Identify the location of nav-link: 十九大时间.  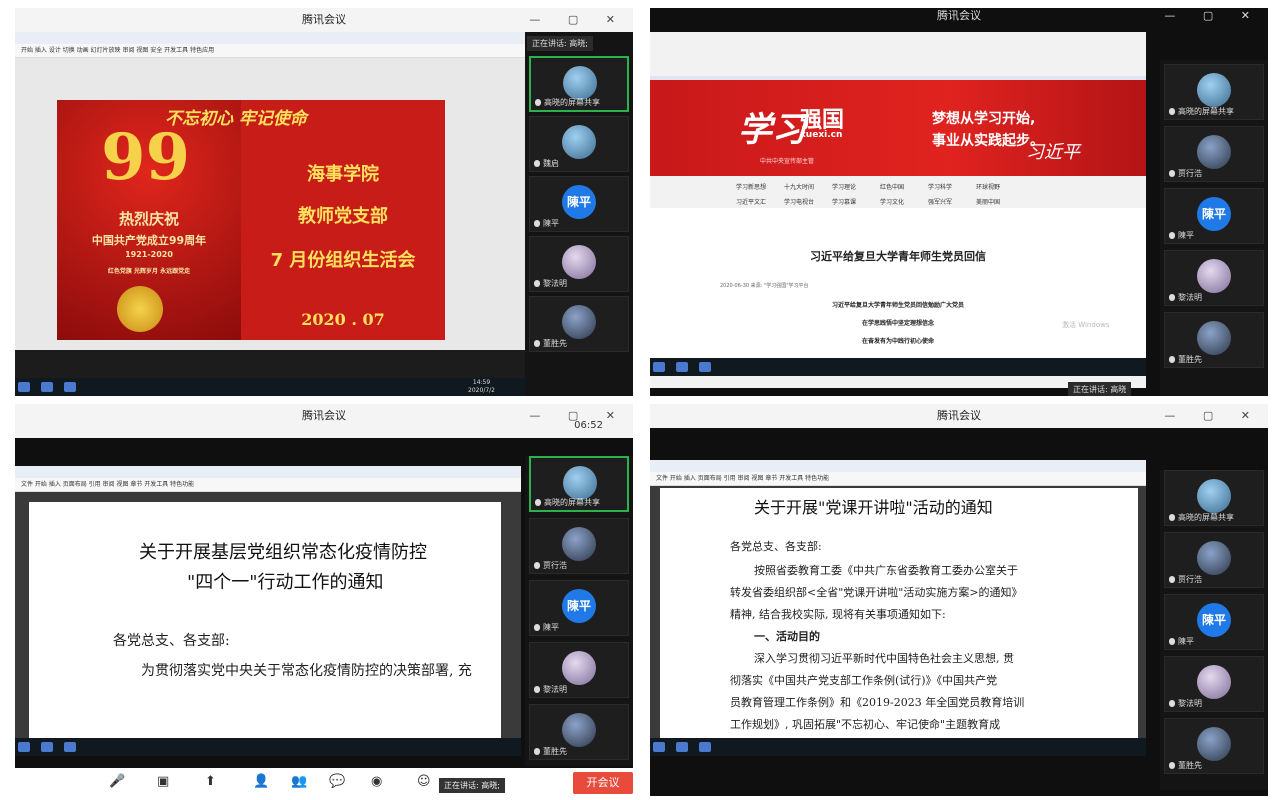
(808, 186).